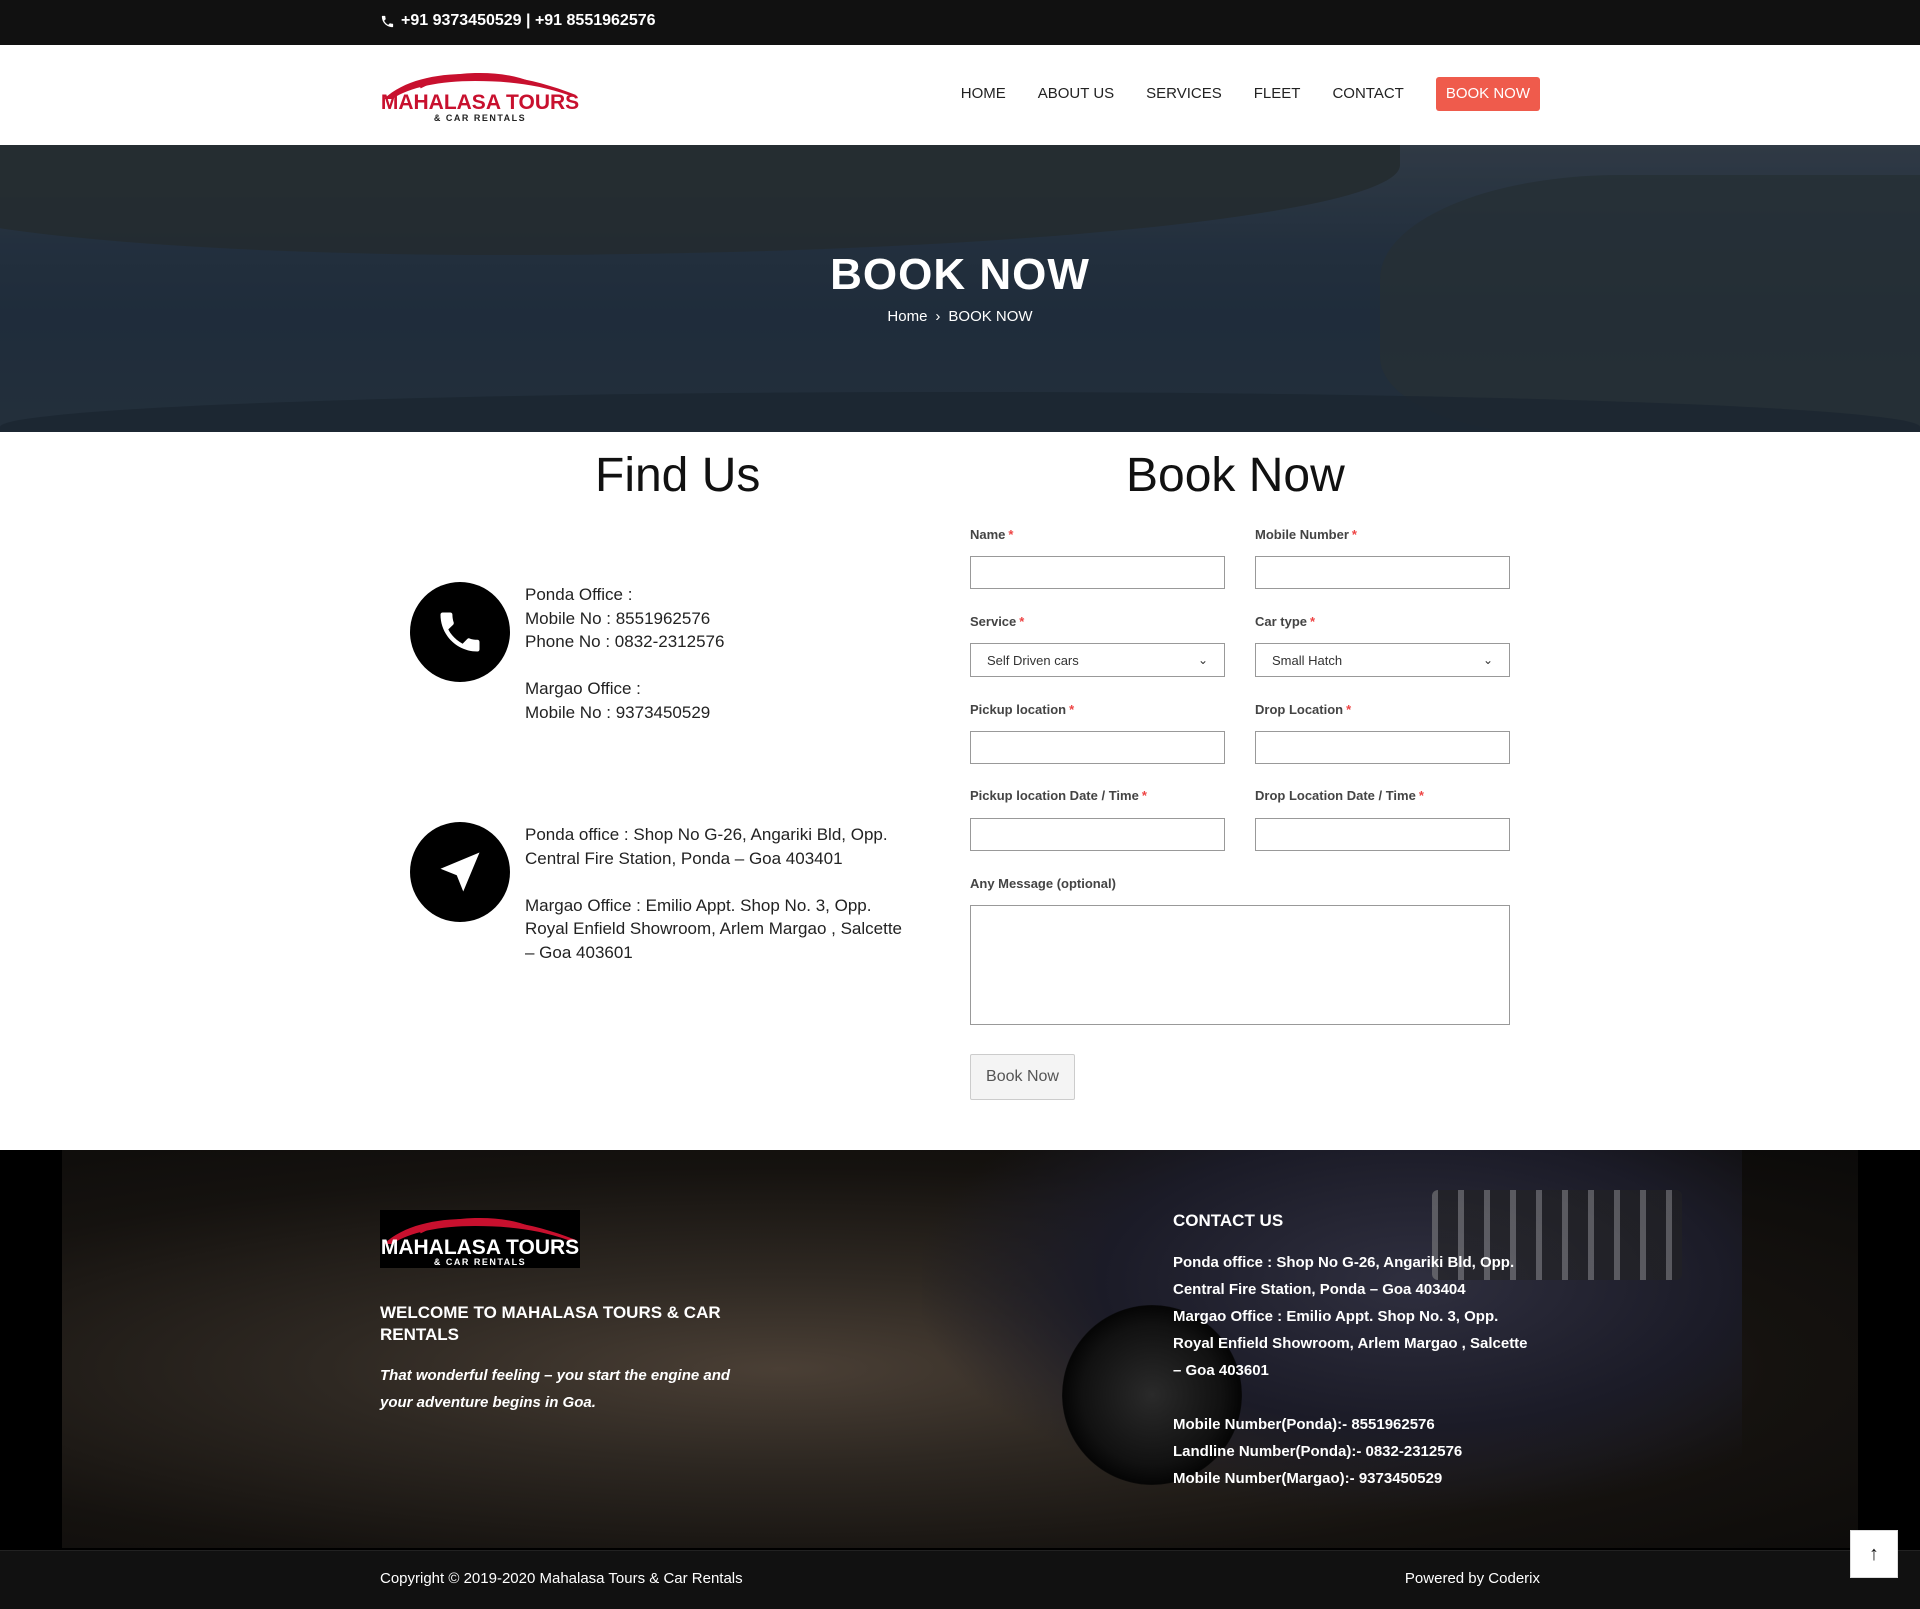  I want to click on location-circle, so click(460, 872).